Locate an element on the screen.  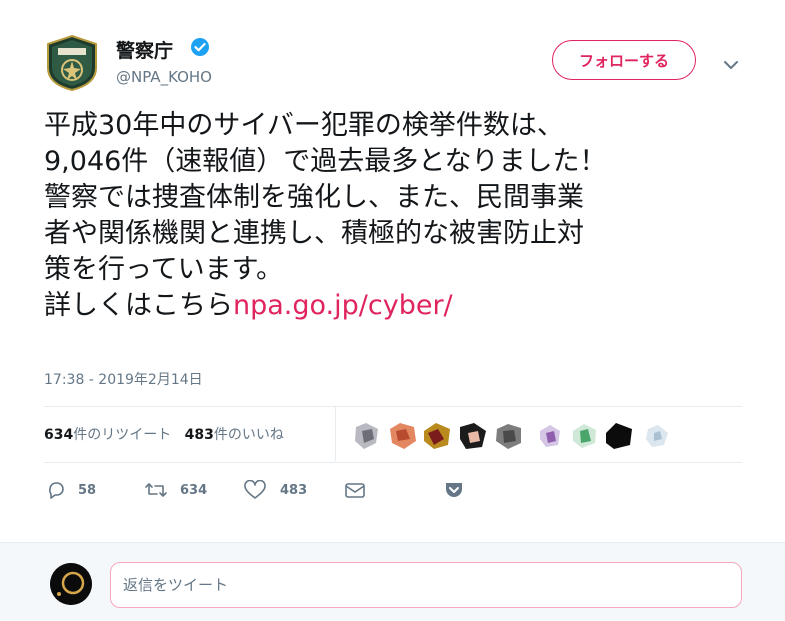
reply-input is located at coordinates (426, 585).